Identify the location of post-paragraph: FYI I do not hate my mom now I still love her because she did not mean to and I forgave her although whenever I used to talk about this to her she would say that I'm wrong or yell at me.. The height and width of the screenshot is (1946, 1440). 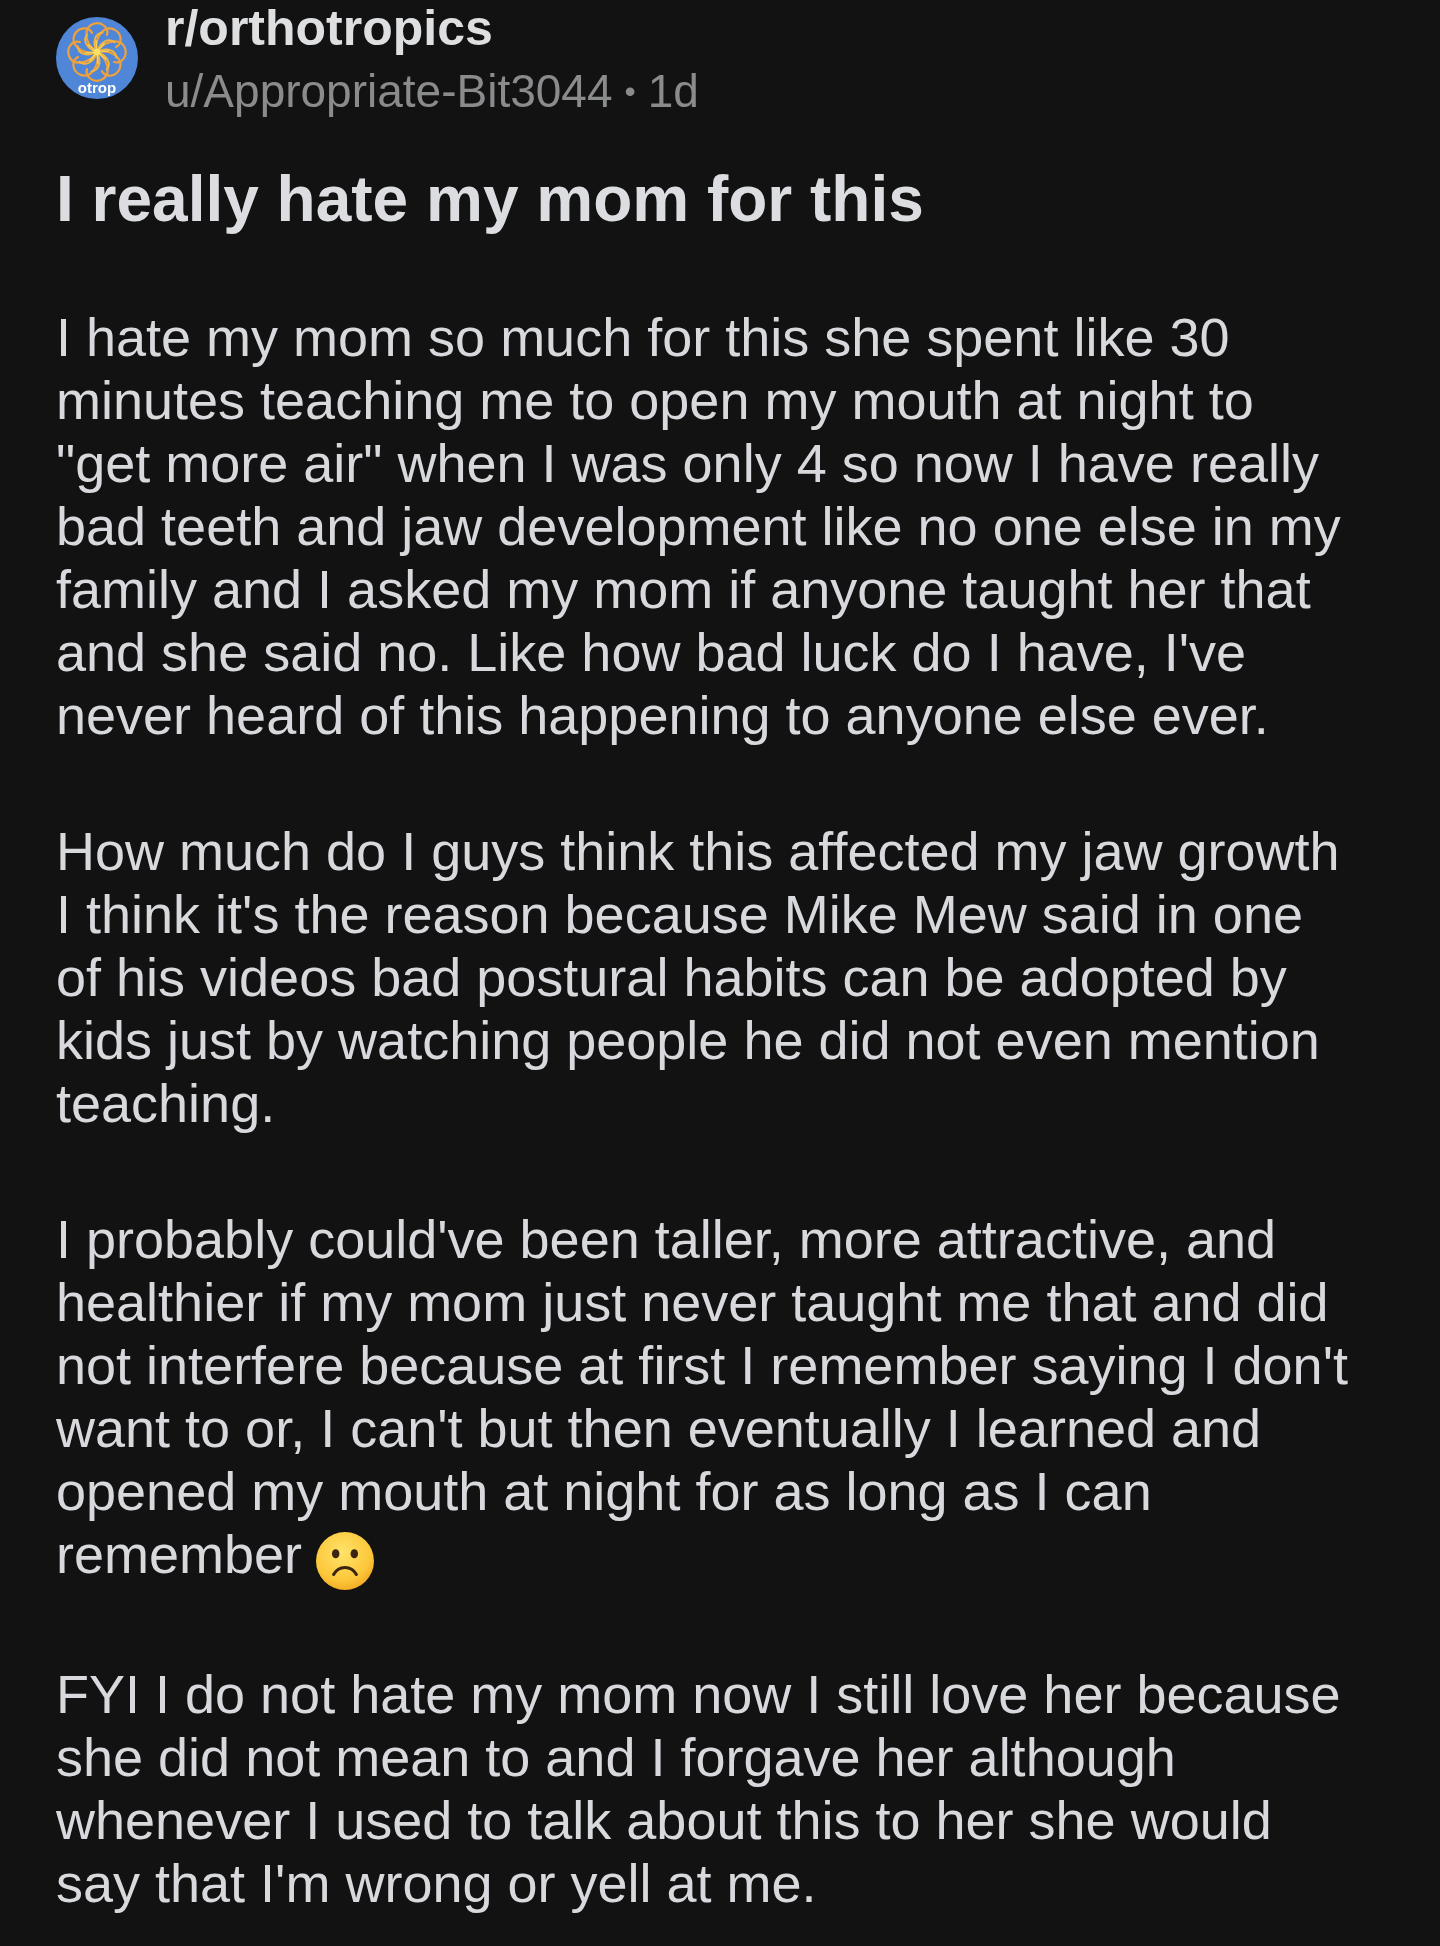
(698, 1788).